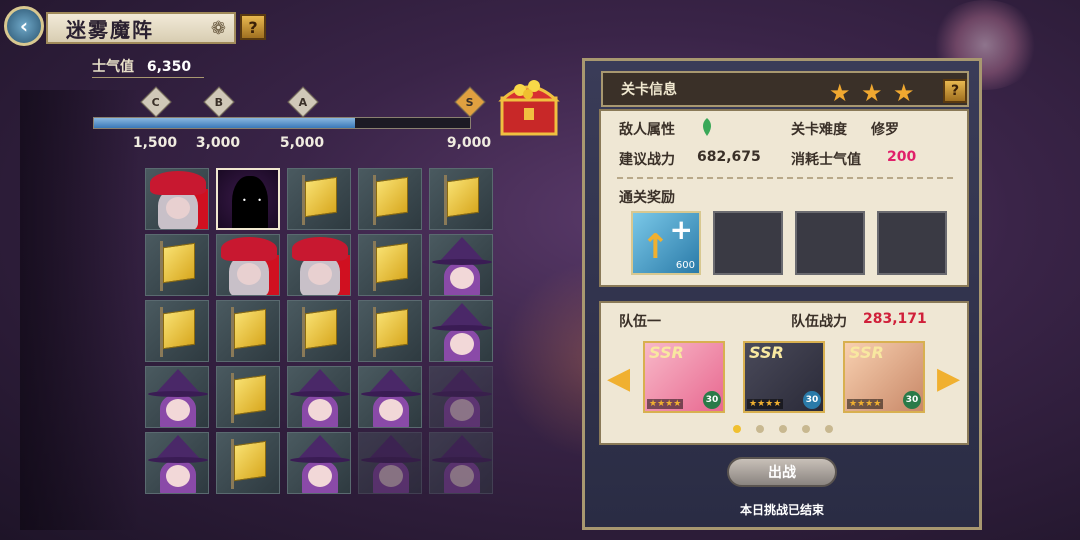 This screenshot has width=1080, height=540. Describe the element at coordinates (785, 178) in the screenshot. I see `divider` at that location.